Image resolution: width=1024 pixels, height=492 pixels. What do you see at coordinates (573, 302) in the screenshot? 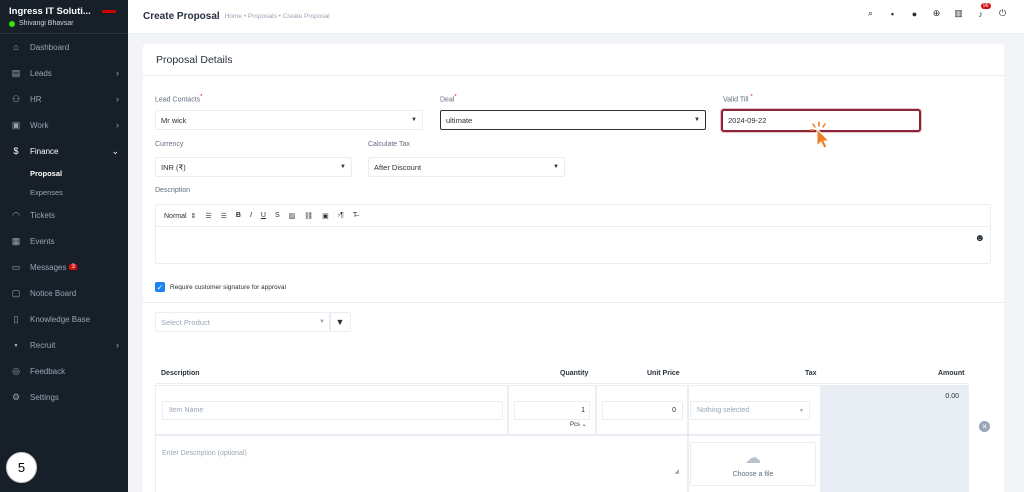
I see `divider` at bounding box center [573, 302].